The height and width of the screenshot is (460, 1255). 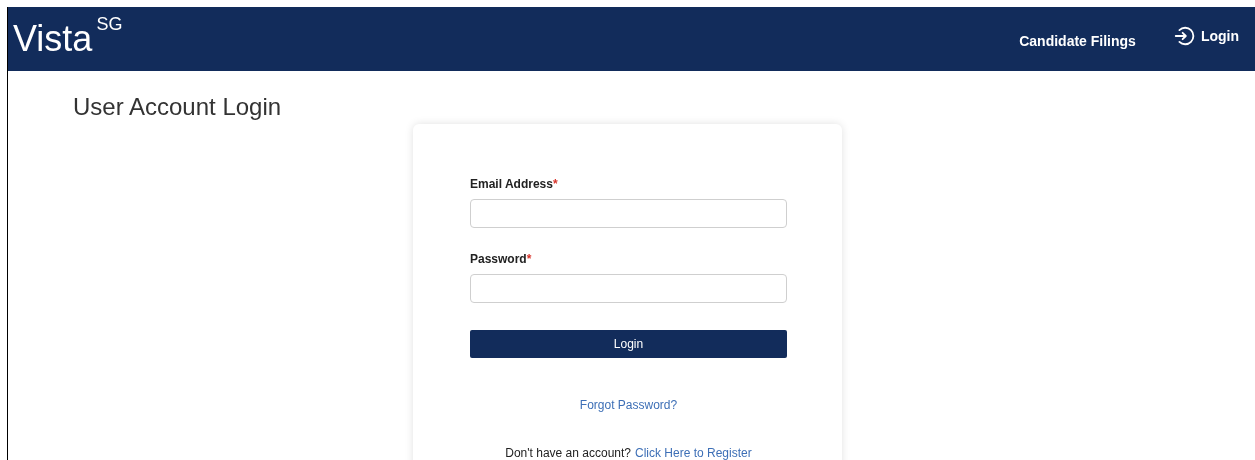 What do you see at coordinates (1077, 41) in the screenshot?
I see `nav-link: Candidate Filings` at bounding box center [1077, 41].